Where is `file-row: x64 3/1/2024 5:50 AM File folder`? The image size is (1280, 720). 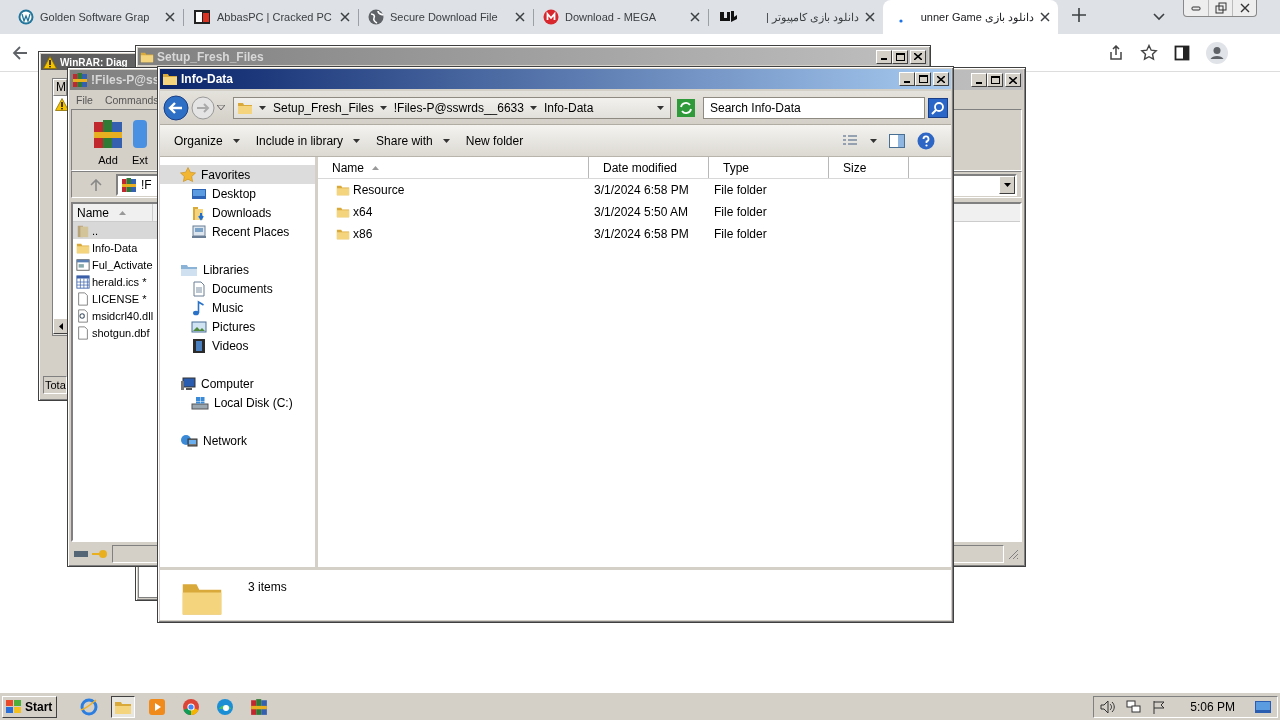
file-row: x64 3/1/2024 5:50 AM File folder is located at coordinates (634, 212).